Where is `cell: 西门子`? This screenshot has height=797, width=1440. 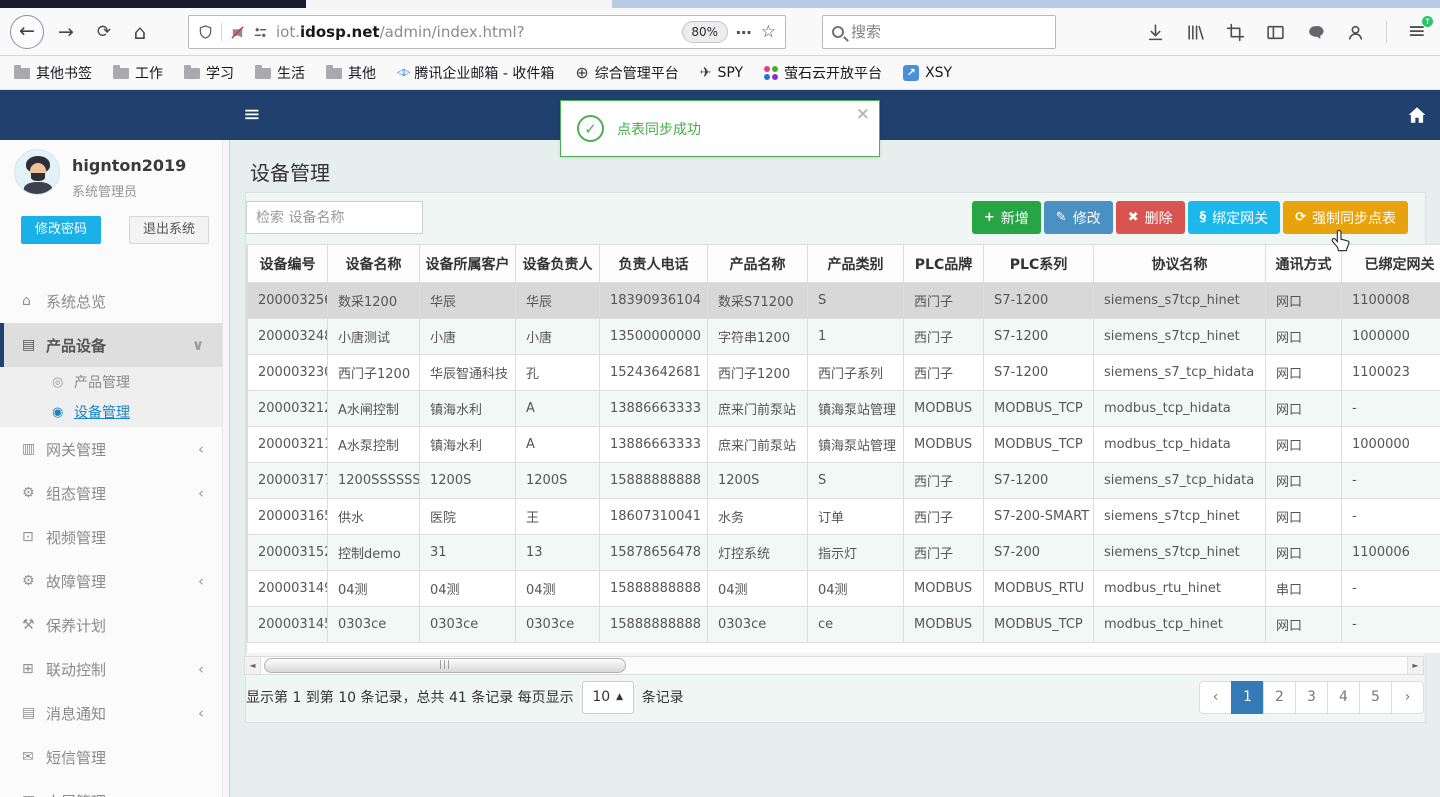
cell: 西门子 is located at coordinates (943, 552).